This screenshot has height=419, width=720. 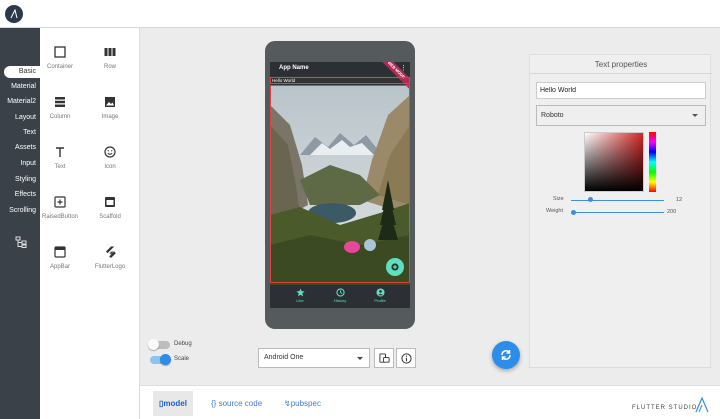 What do you see at coordinates (28, 164) in the screenshot?
I see `nav-item-input: Input` at bounding box center [28, 164].